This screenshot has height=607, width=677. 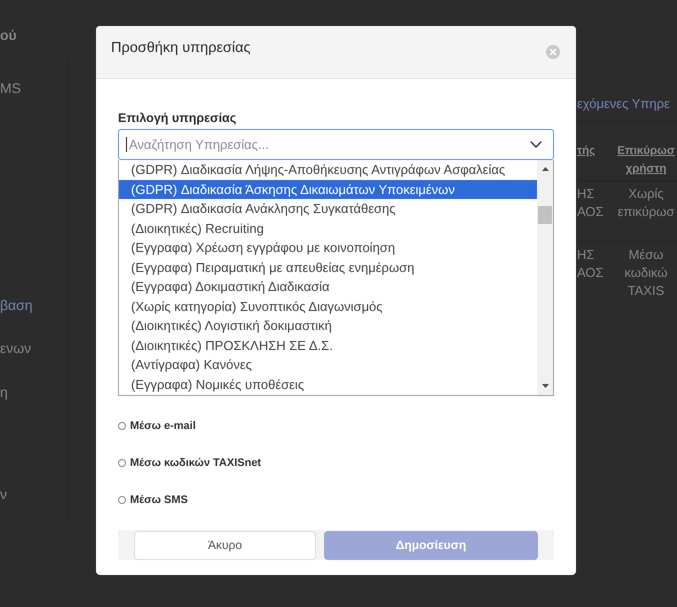 What do you see at coordinates (163, 426) in the screenshot?
I see `radio-label: Μέσω e-mail` at bounding box center [163, 426].